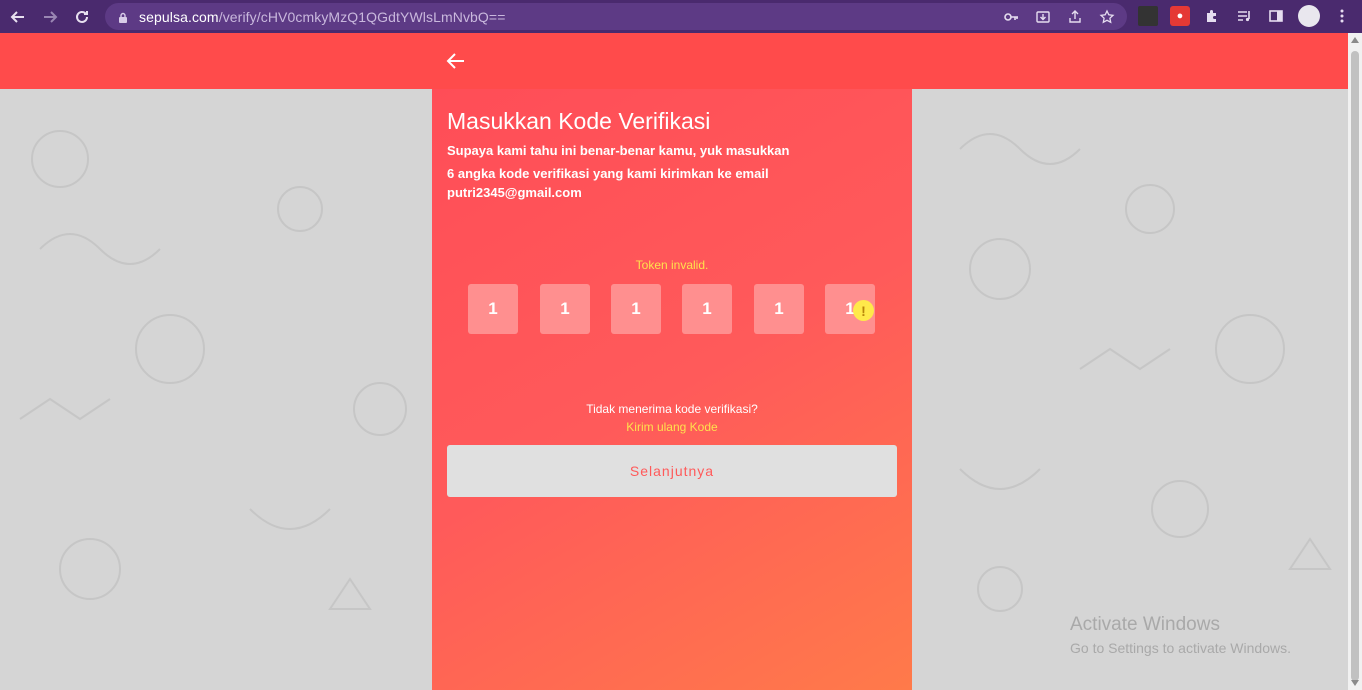 This screenshot has height=690, width=1362. Describe the element at coordinates (672, 471) in the screenshot. I see `next-button: Selanjutnya` at that location.